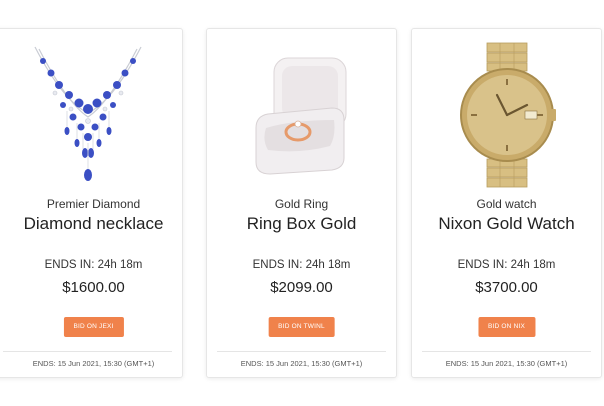  I want to click on card-subtitle: Gold watch, so click(506, 204).